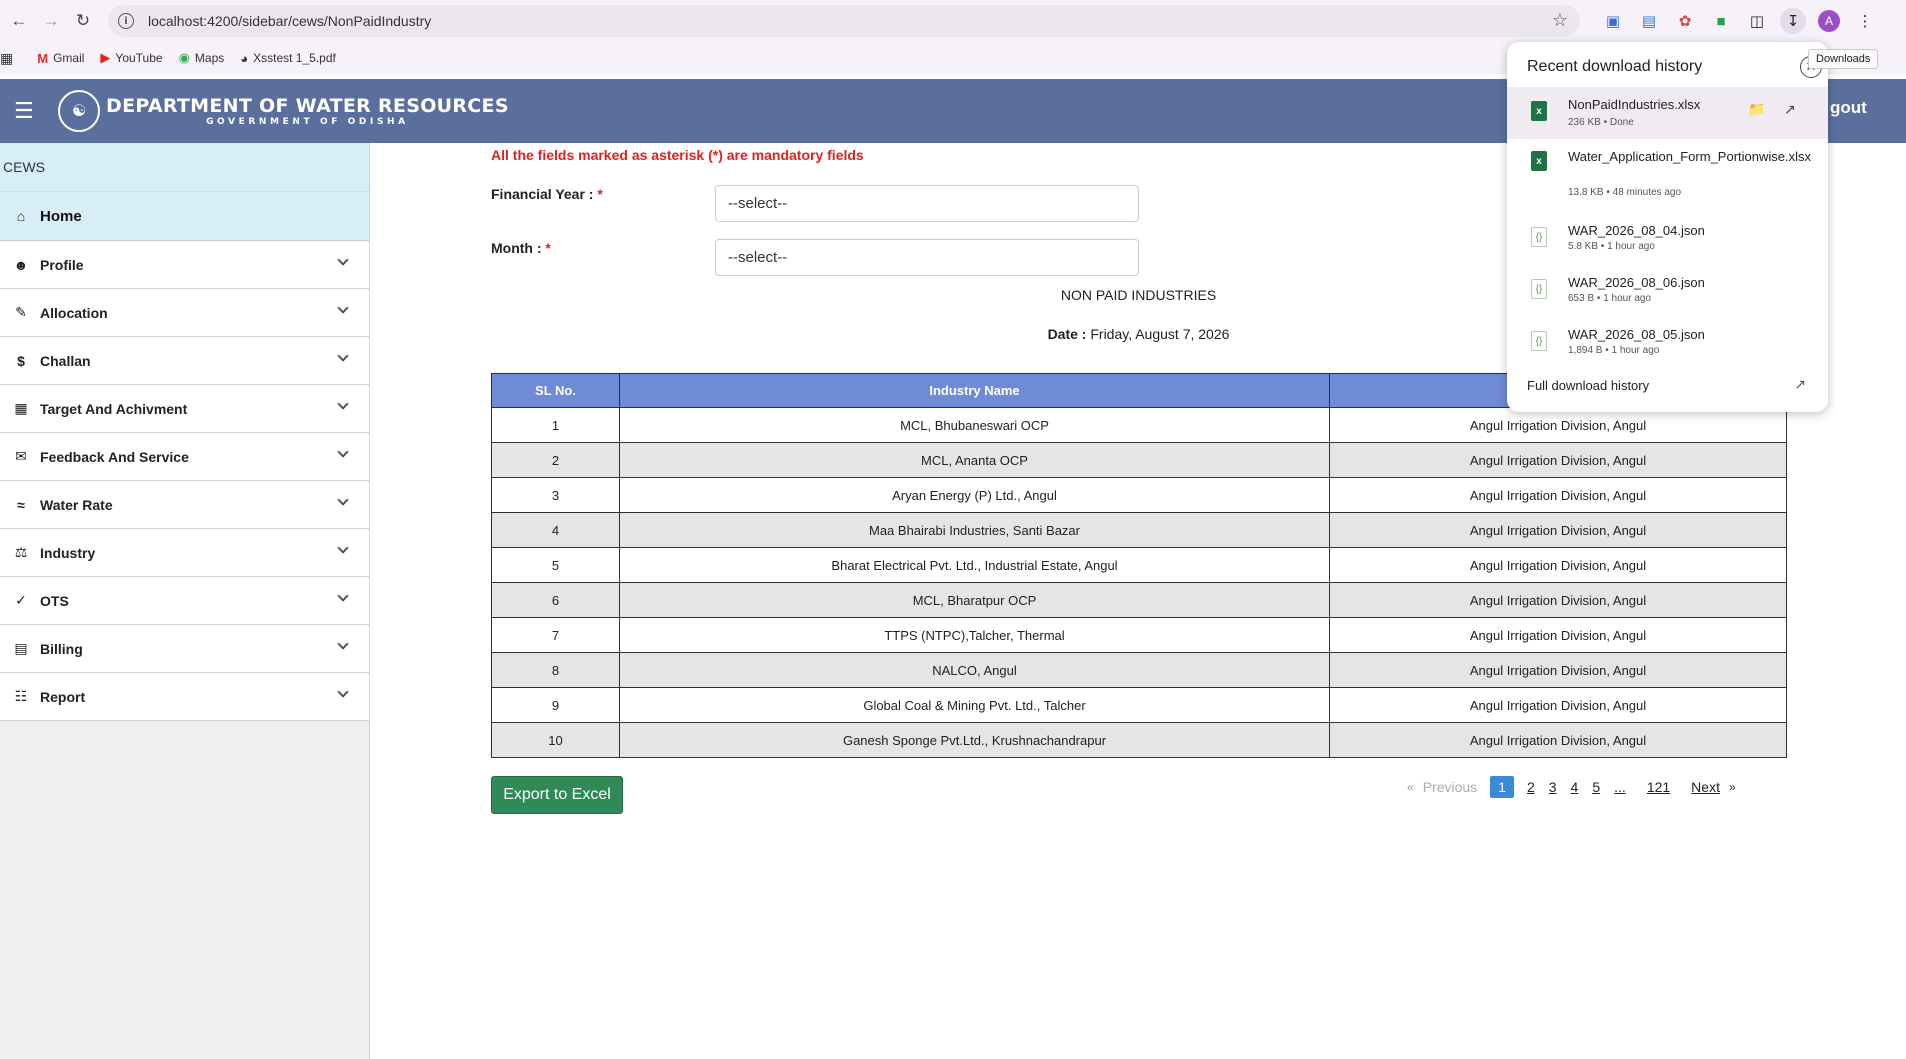  Describe the element at coordinates (1634, 104) in the screenshot. I see `download-file-name: NonPaidIndustries.xlsx` at that location.